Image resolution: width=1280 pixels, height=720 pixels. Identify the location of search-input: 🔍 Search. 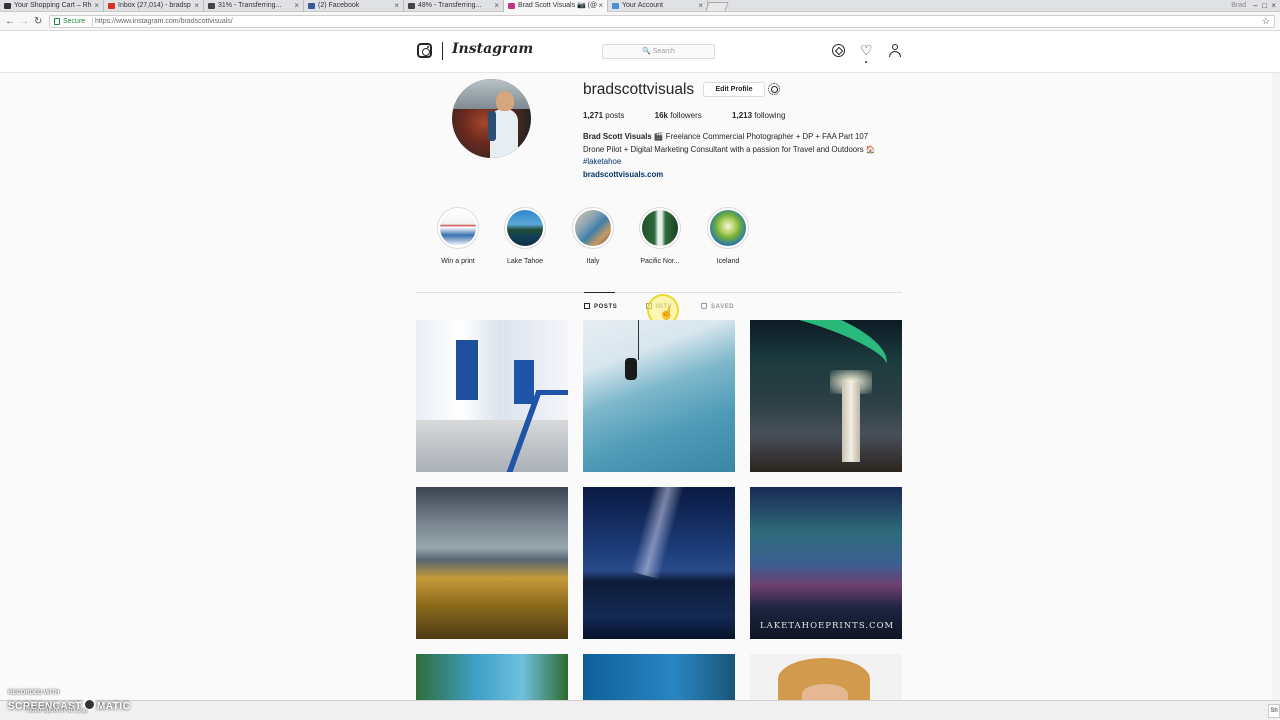
(658, 51).